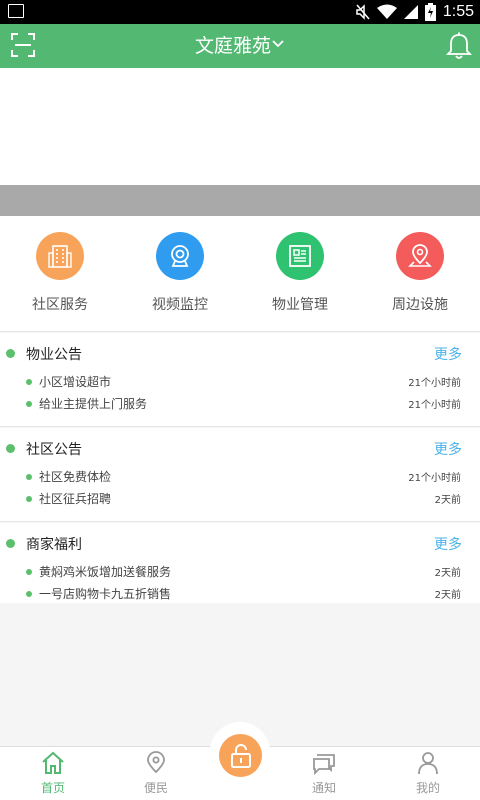  I want to click on tab-label: 首页, so click(52, 788).